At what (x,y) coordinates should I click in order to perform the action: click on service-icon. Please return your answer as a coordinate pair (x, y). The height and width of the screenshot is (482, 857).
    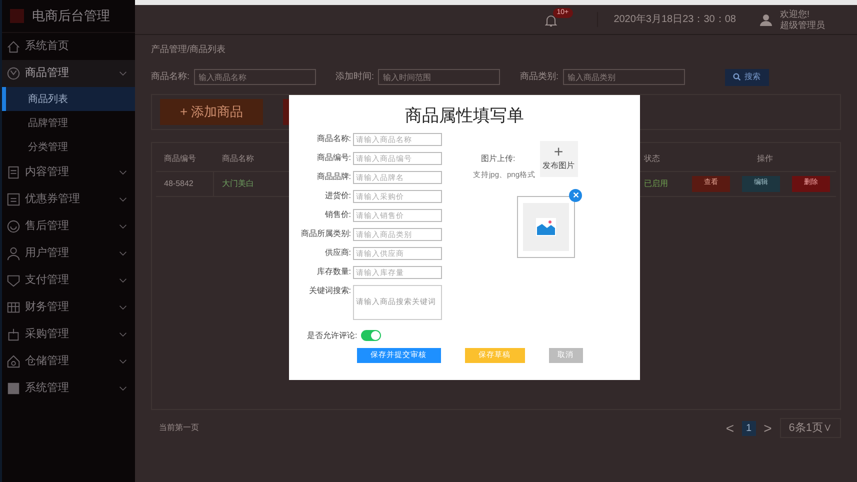
    Looking at the image, I should click on (13, 226).